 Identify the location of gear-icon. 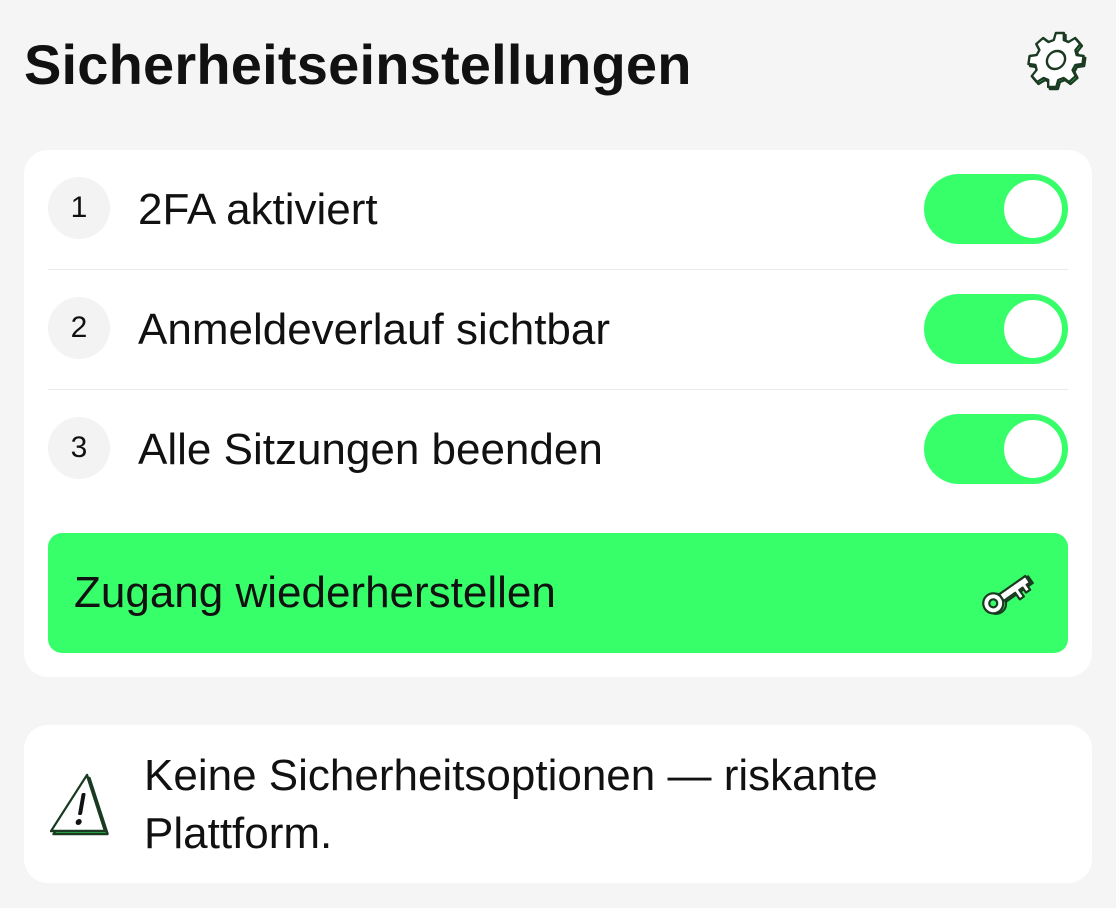
(1056, 60).